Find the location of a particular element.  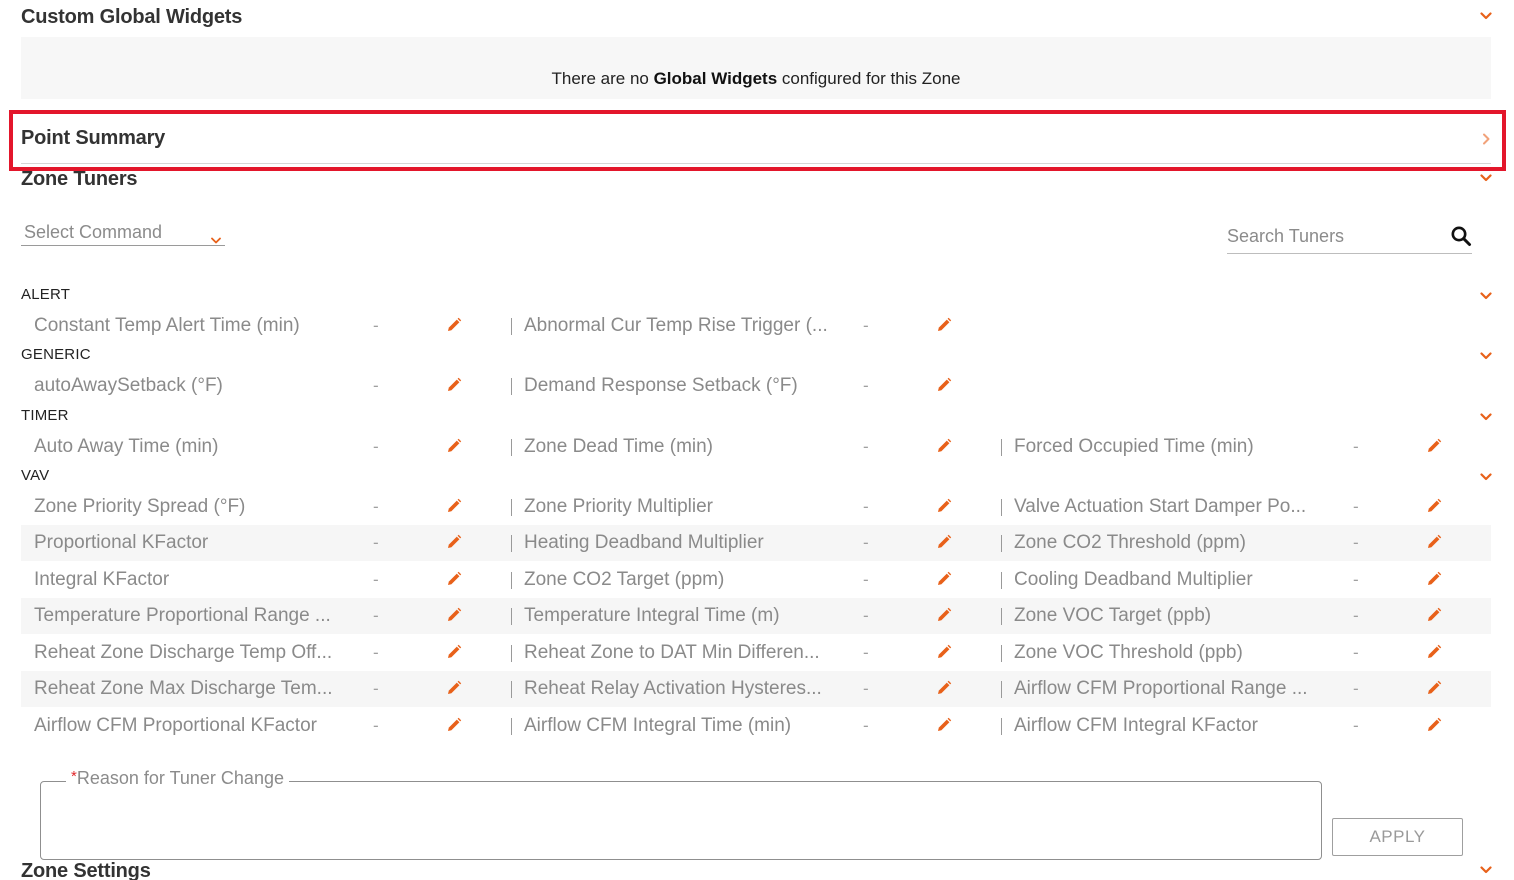

tuner-cell: Abnormal Cur Temp Rise Trigger (... - is located at coordinates (756, 326).